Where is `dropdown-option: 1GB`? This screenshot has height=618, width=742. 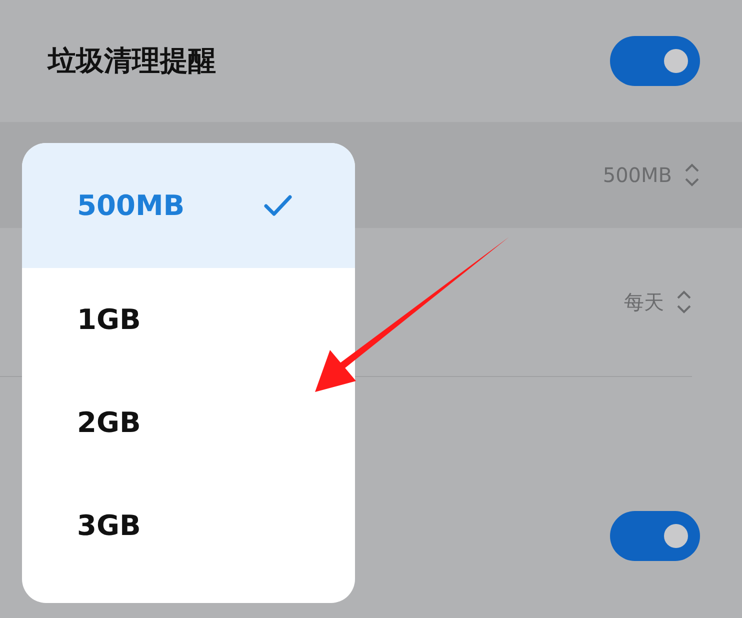 dropdown-option: 1GB is located at coordinates (188, 319).